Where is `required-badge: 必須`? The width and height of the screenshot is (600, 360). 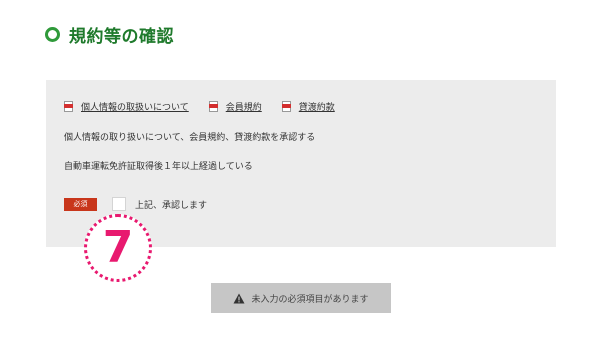
required-badge: 必須 is located at coordinates (80, 204).